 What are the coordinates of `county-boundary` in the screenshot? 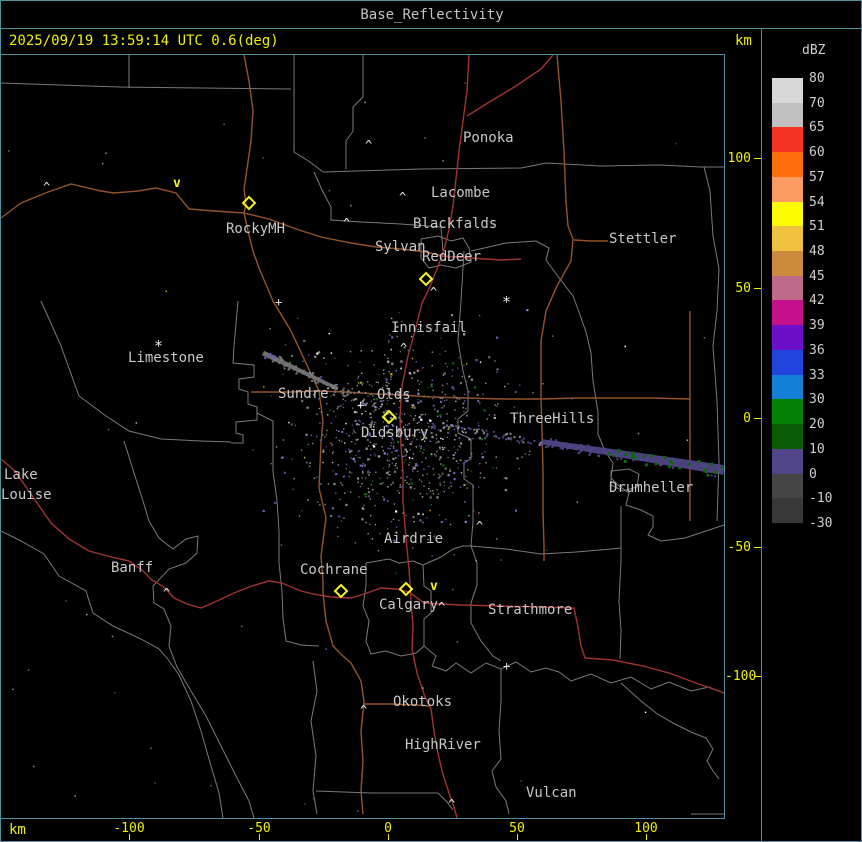 It's located at (670, 731).